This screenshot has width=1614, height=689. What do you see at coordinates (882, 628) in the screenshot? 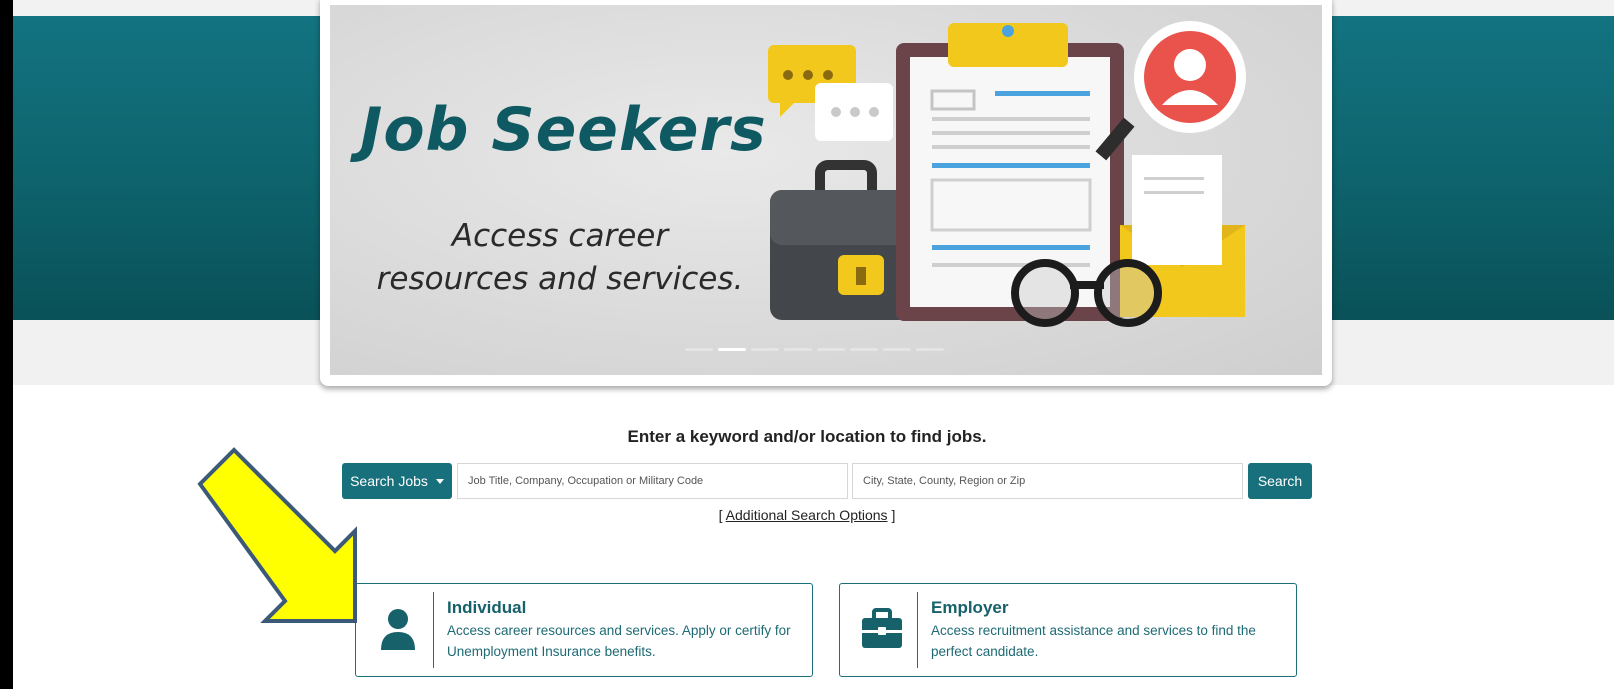
I see `briefcase-icon` at bounding box center [882, 628].